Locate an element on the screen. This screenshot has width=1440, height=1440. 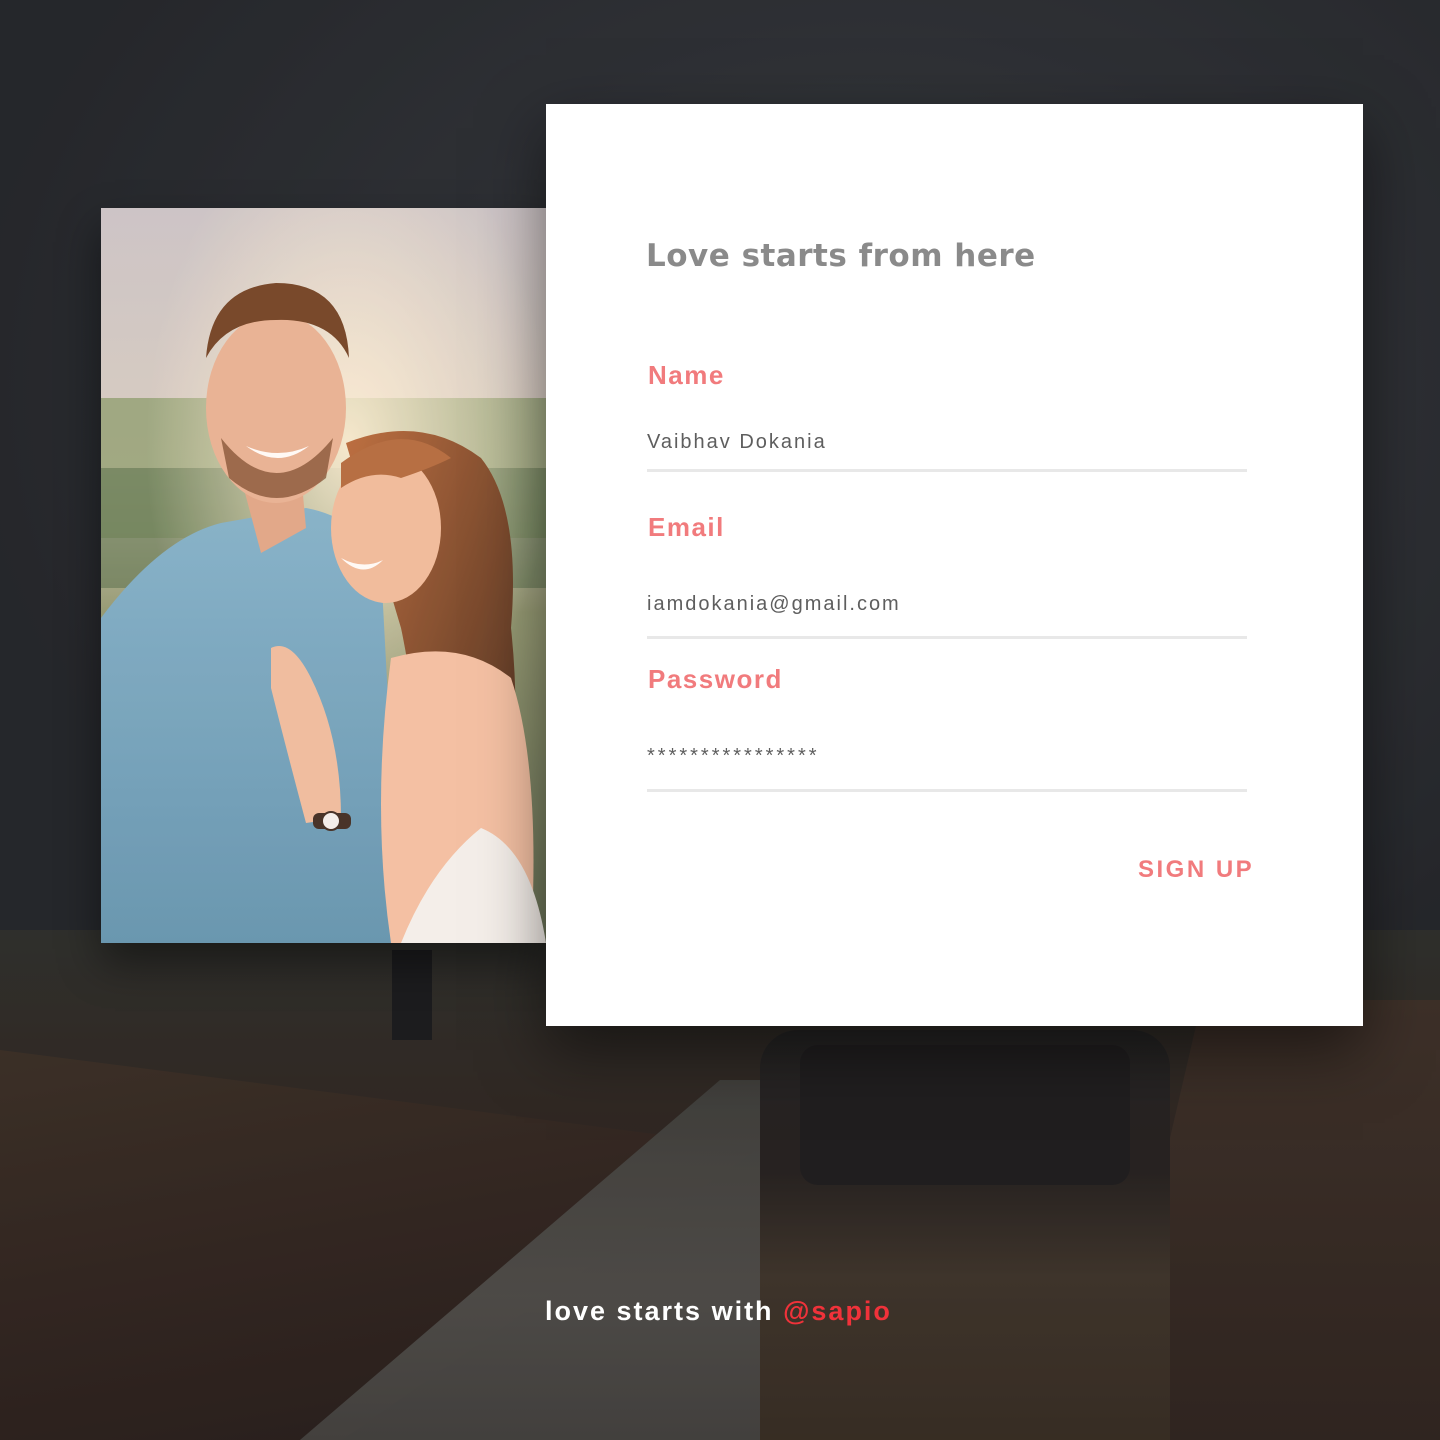
tagline-text: love starts with is located at coordinates (659, 1311).